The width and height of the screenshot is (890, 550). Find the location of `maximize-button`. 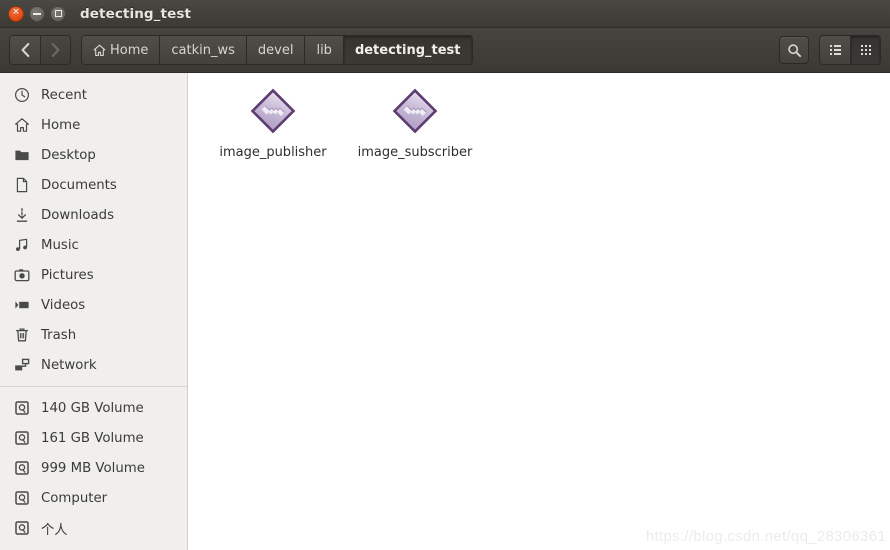

maximize-button is located at coordinates (58, 13).